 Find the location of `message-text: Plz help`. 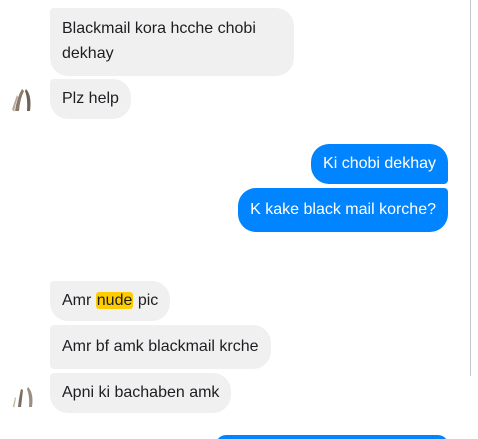

message-text: Plz help is located at coordinates (90, 98).